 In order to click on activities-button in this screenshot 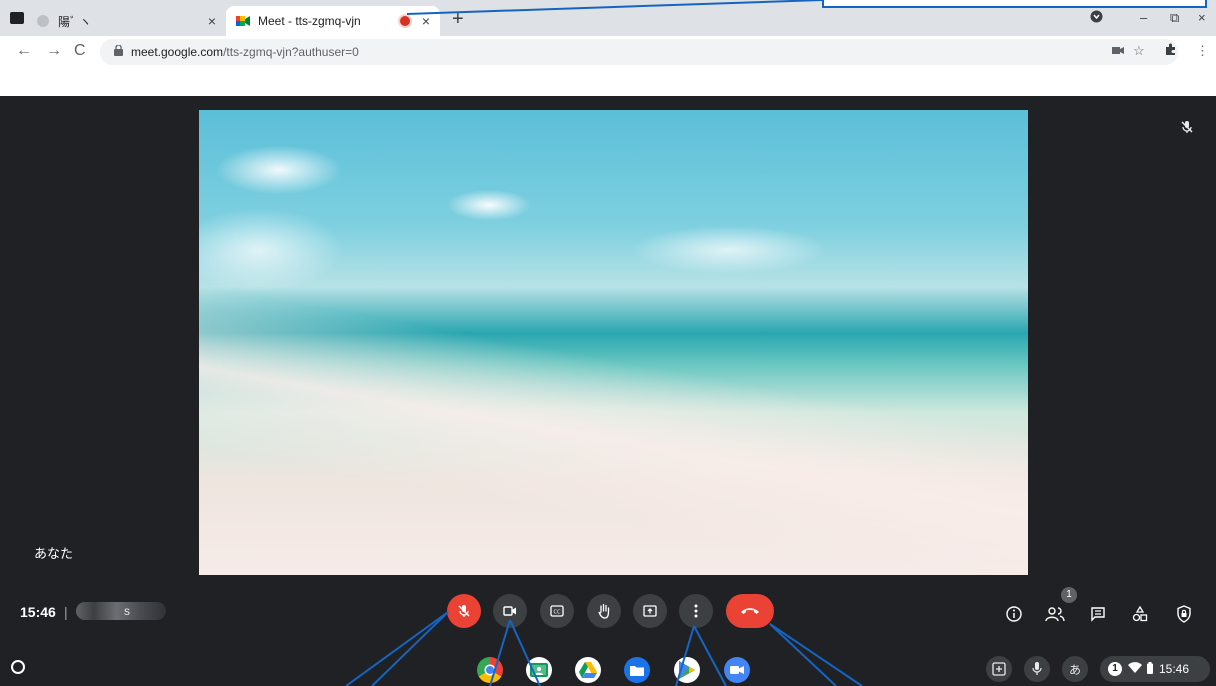, I will do `click(1140, 614)`.